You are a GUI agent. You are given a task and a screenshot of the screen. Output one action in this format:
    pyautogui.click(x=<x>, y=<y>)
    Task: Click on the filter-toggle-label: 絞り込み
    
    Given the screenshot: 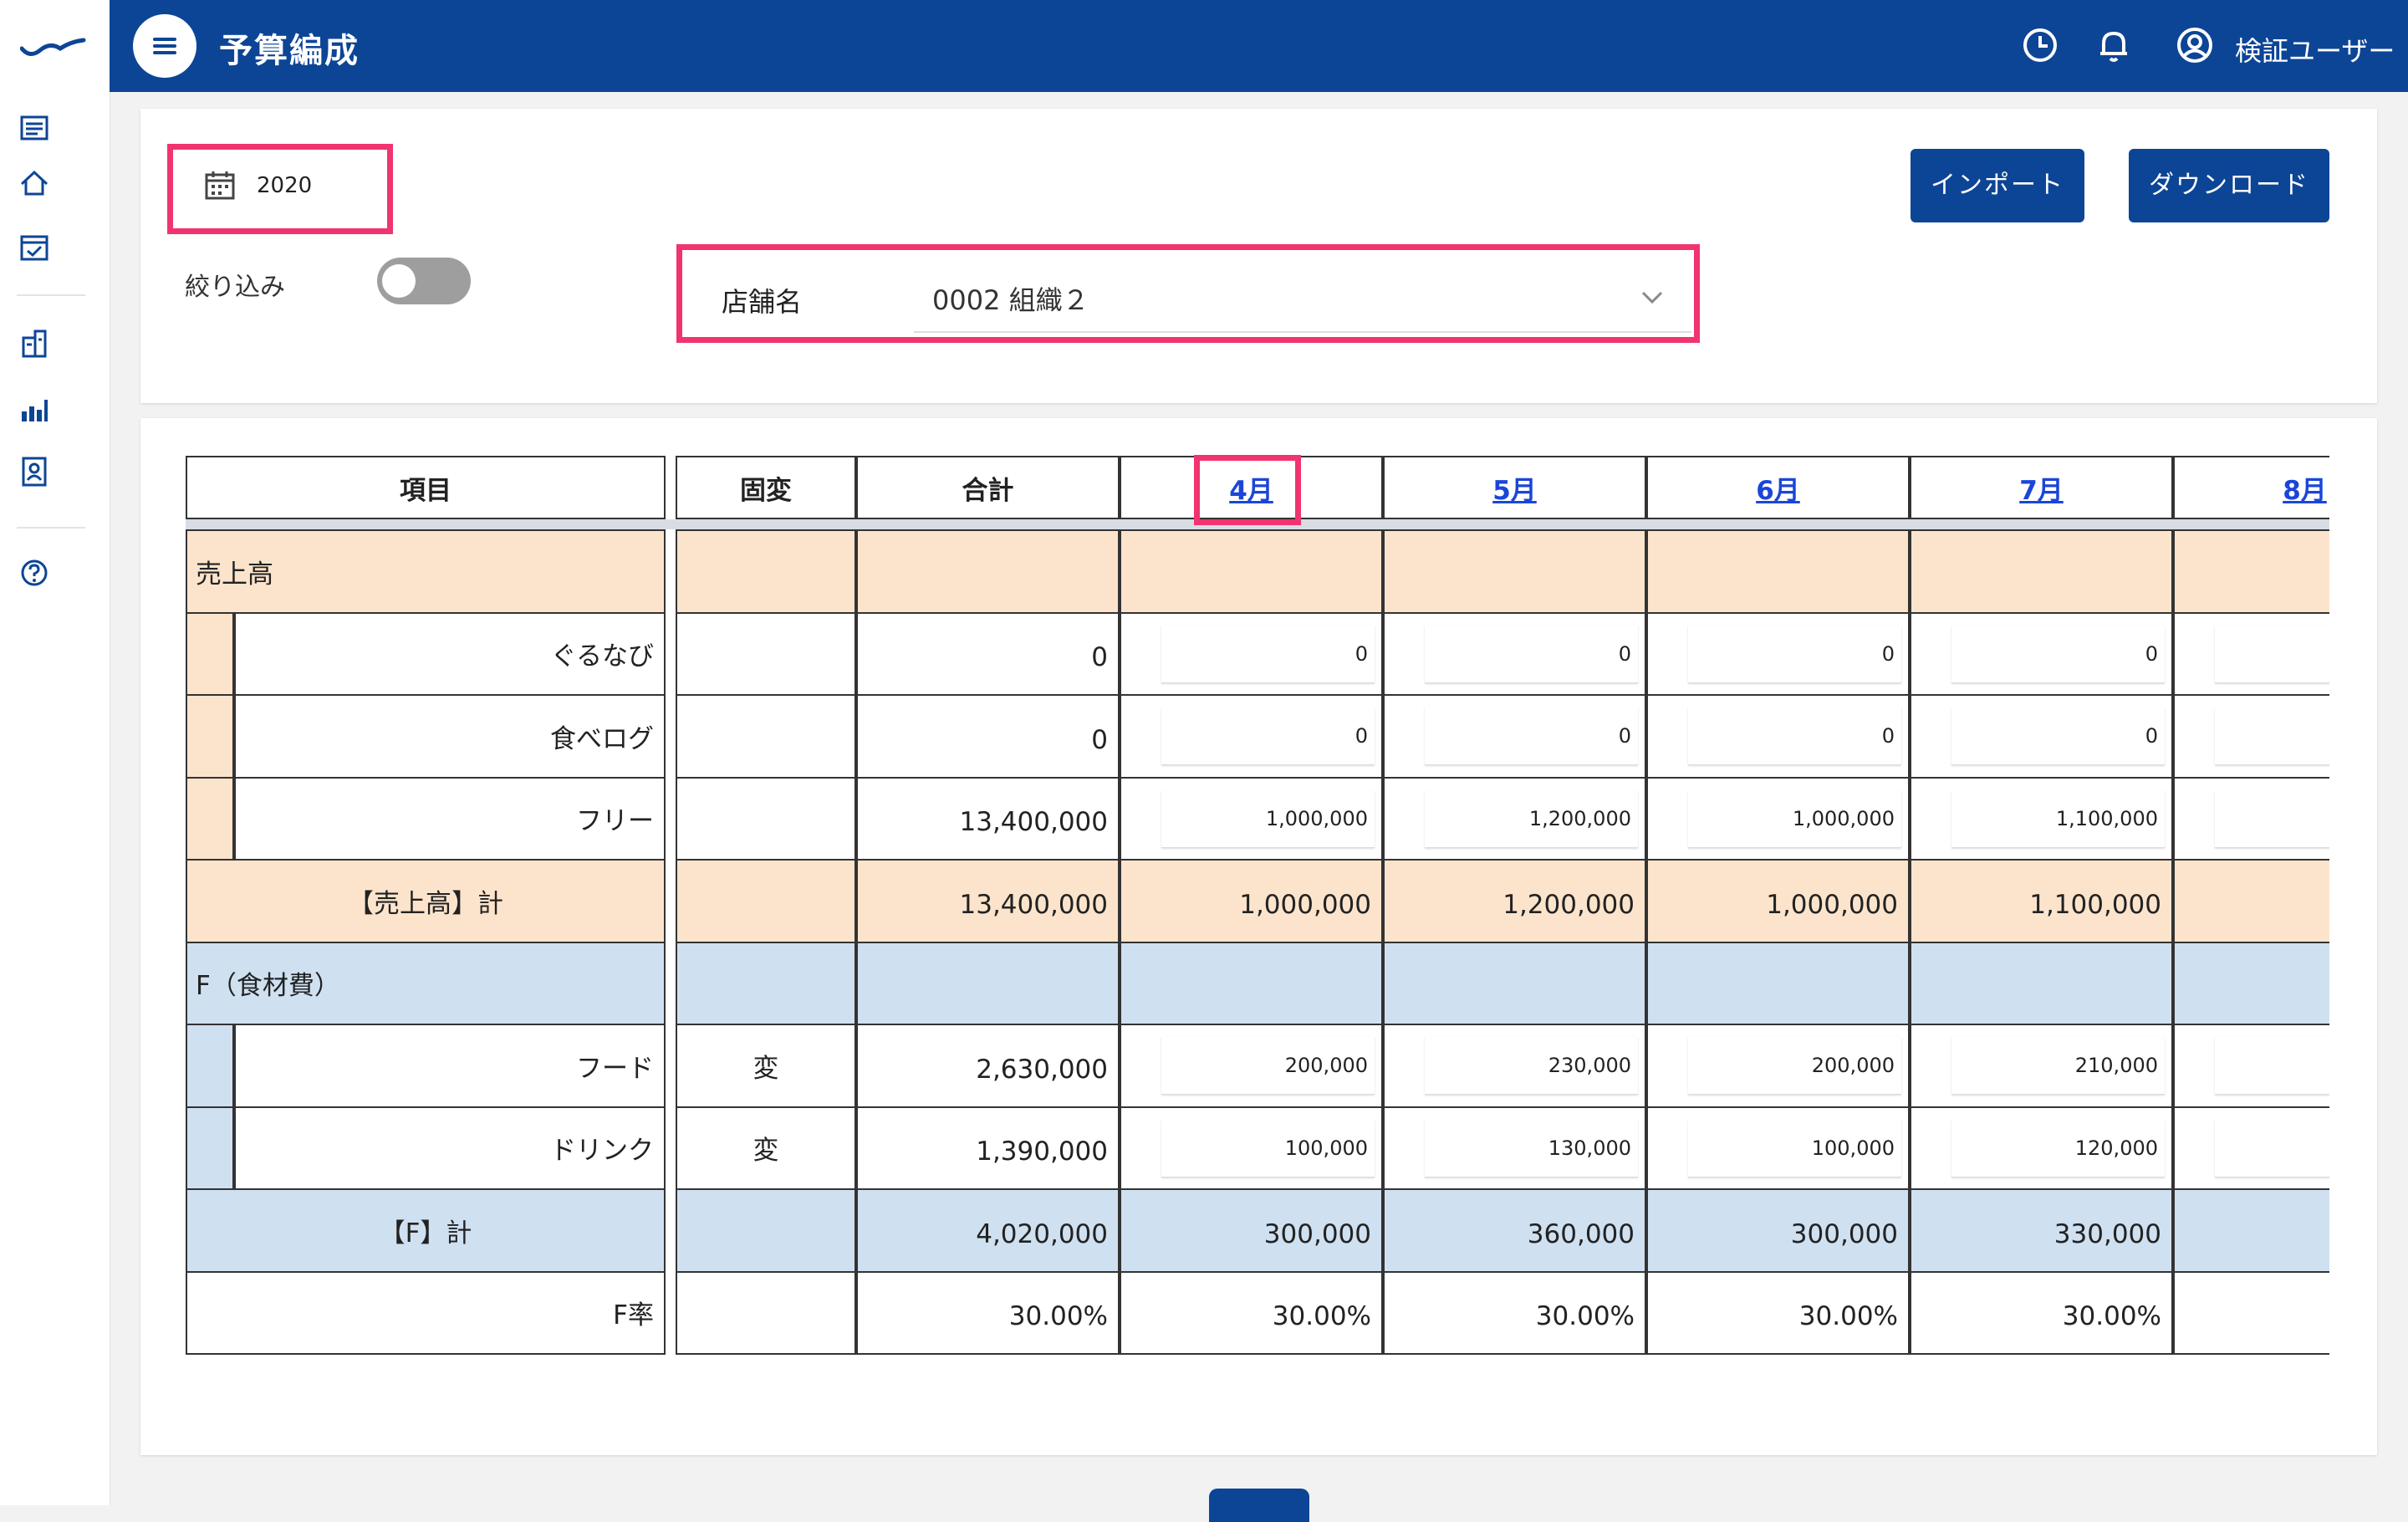 What is the action you would take?
    pyautogui.click(x=235, y=287)
    